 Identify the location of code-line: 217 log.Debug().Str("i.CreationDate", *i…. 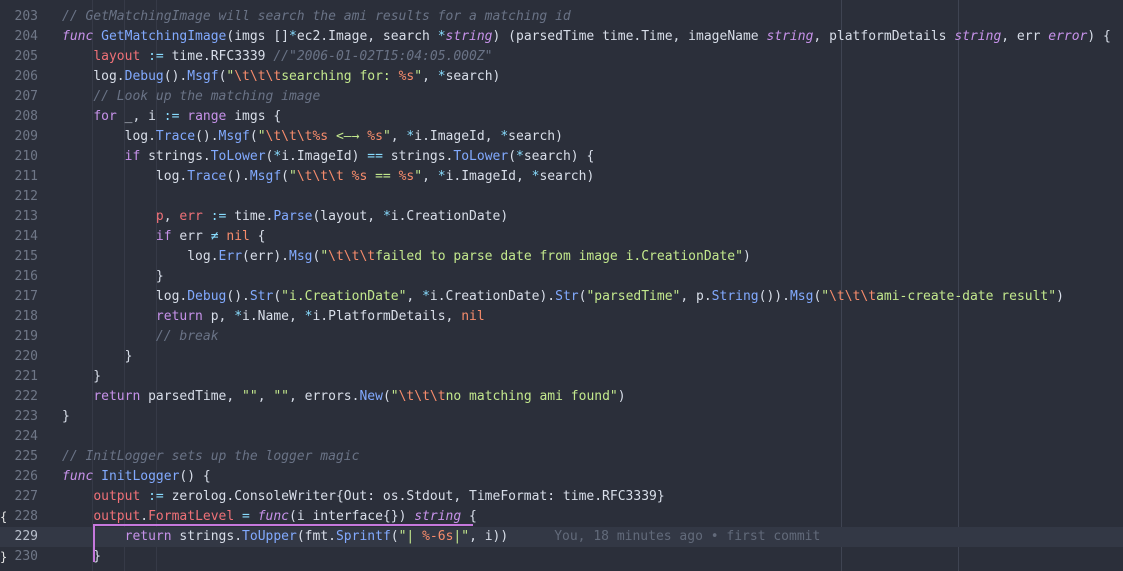
(561, 297).